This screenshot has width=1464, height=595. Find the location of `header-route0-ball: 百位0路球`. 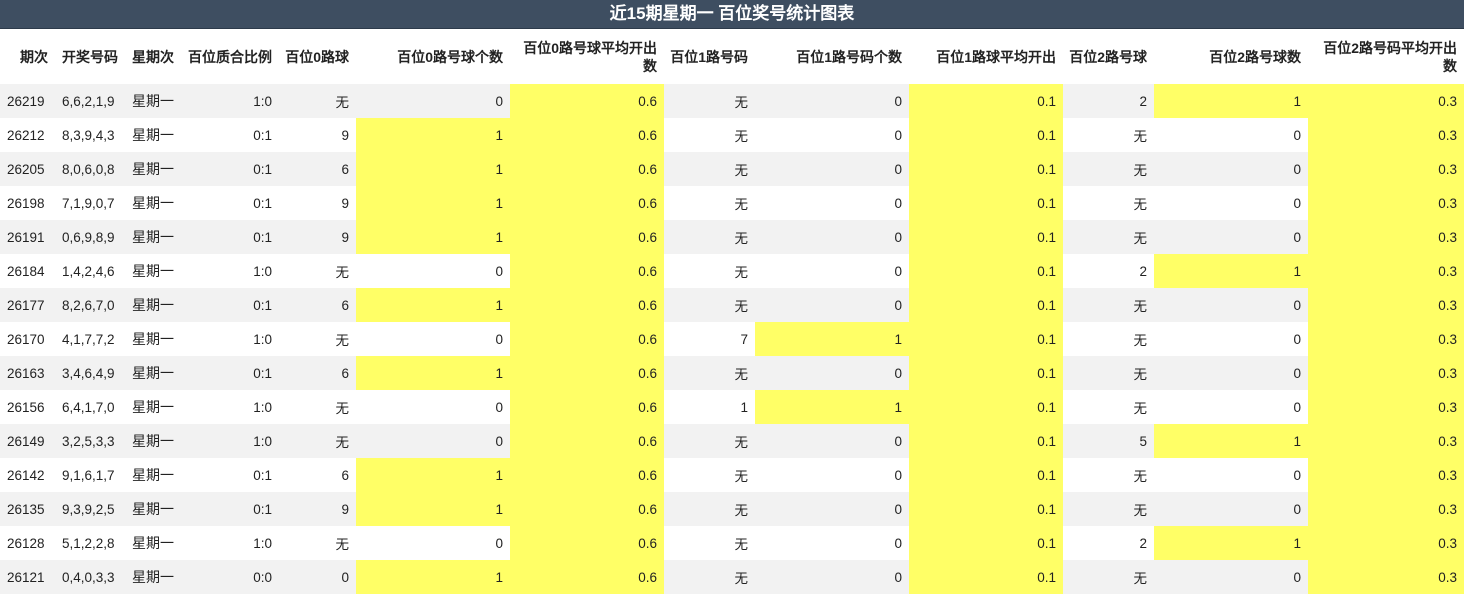

header-route0-ball: 百位0路球 is located at coordinates (317, 56).